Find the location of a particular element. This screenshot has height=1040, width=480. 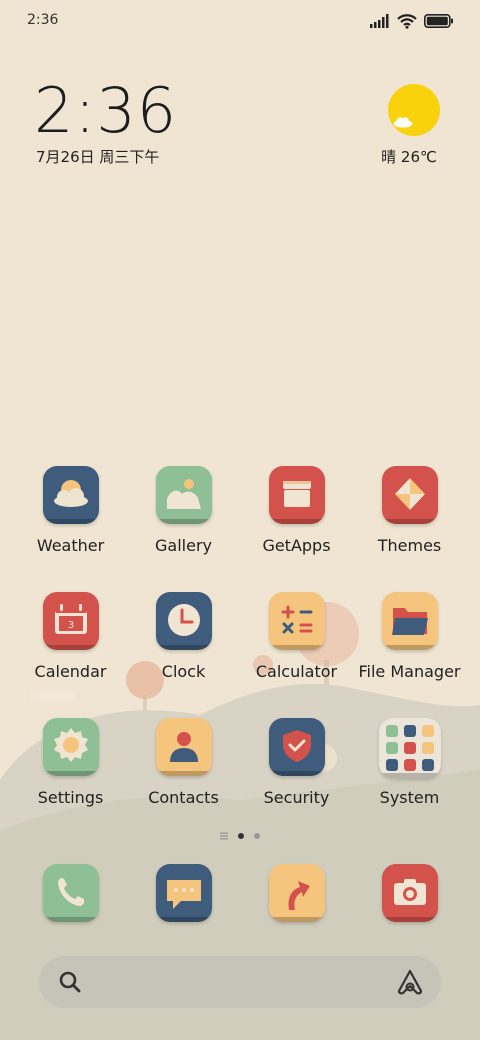

gallery-icon is located at coordinates (183, 495).